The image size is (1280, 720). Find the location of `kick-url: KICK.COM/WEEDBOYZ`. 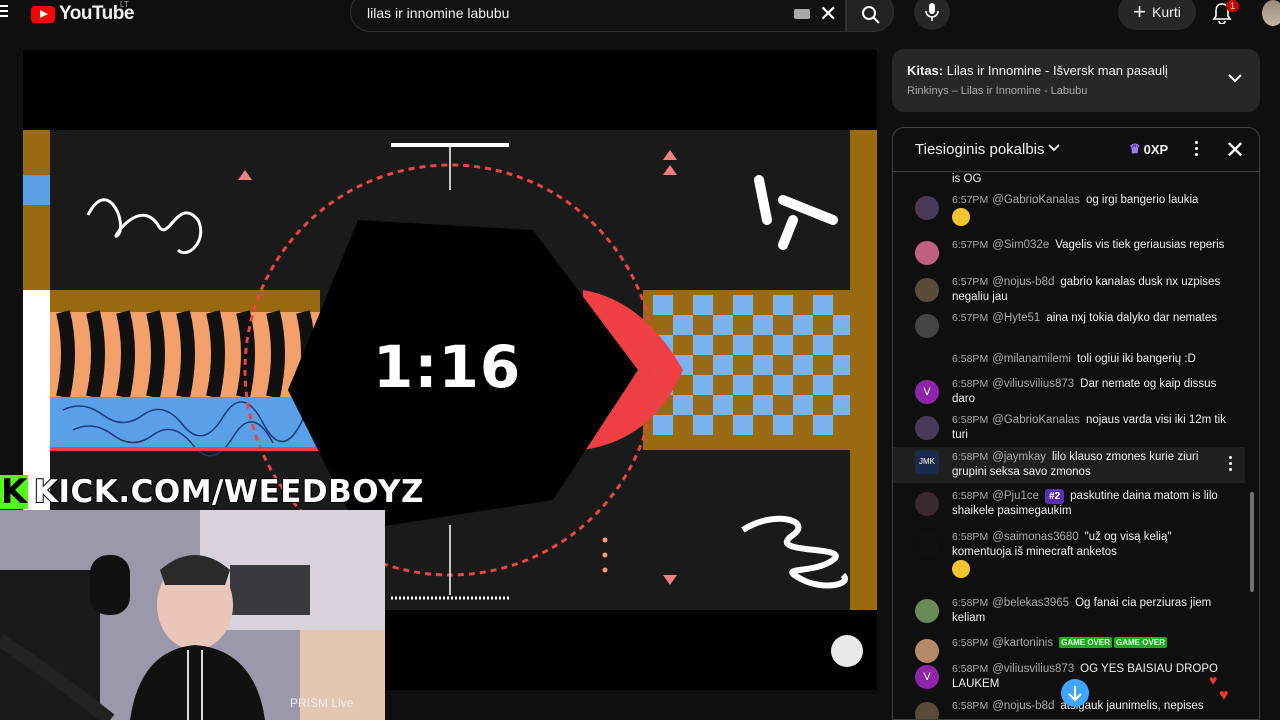

kick-url: KICK.COM/WEEDBOYZ is located at coordinates (228, 492).